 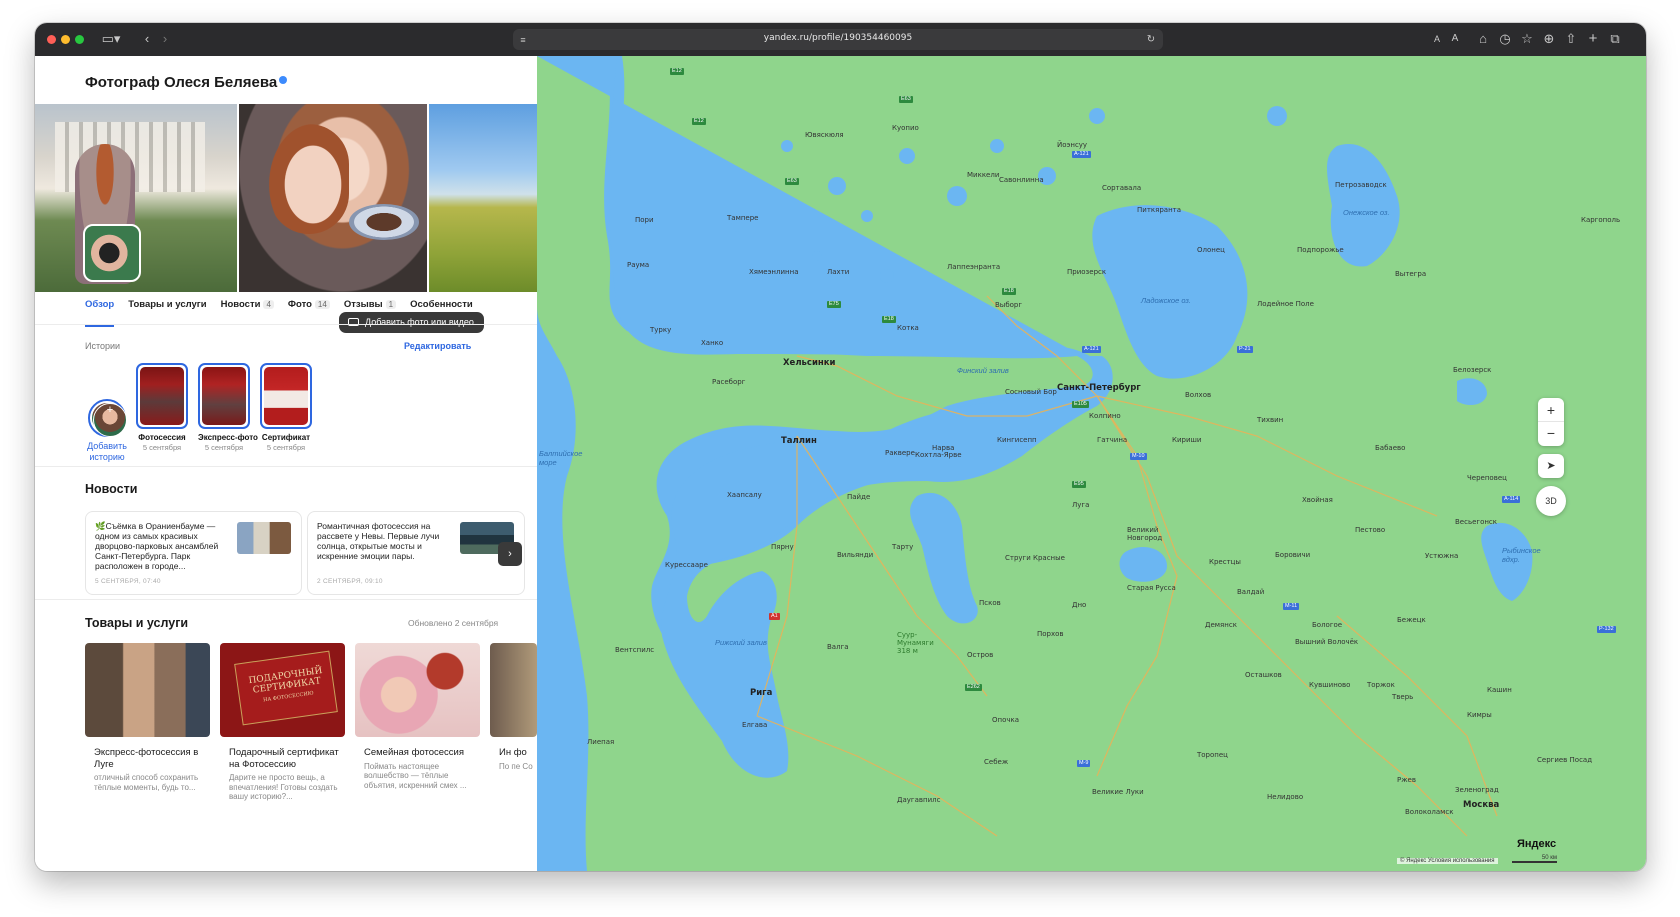 I want to click on product-card: Ин фо По пе Со, so click(x=513, y=707).